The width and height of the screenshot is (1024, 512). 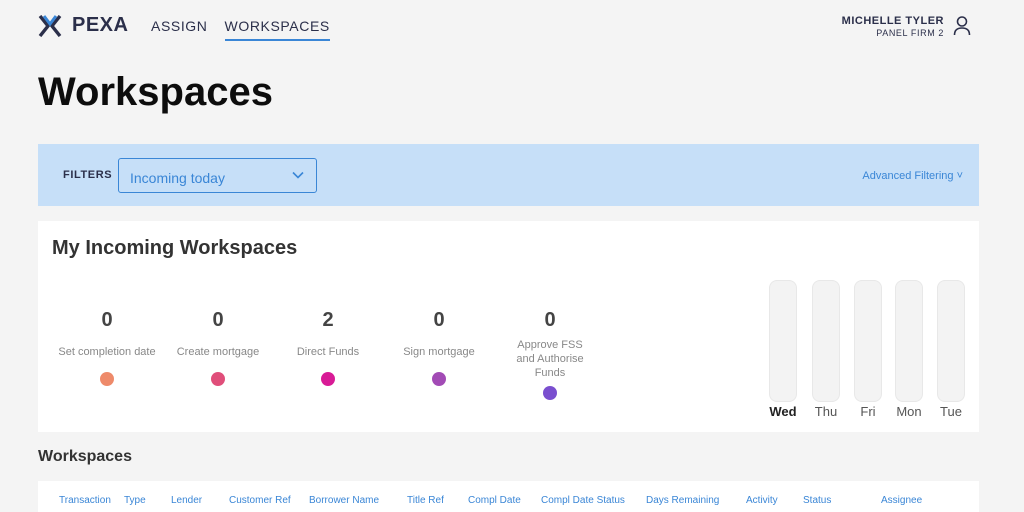 I want to click on advanced-filtering-link: Advanced Filtering ˅, so click(x=912, y=176).